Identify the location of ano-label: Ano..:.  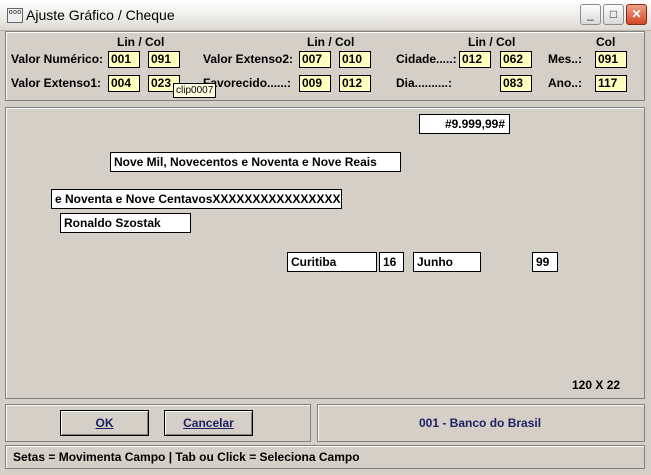
(565, 83).